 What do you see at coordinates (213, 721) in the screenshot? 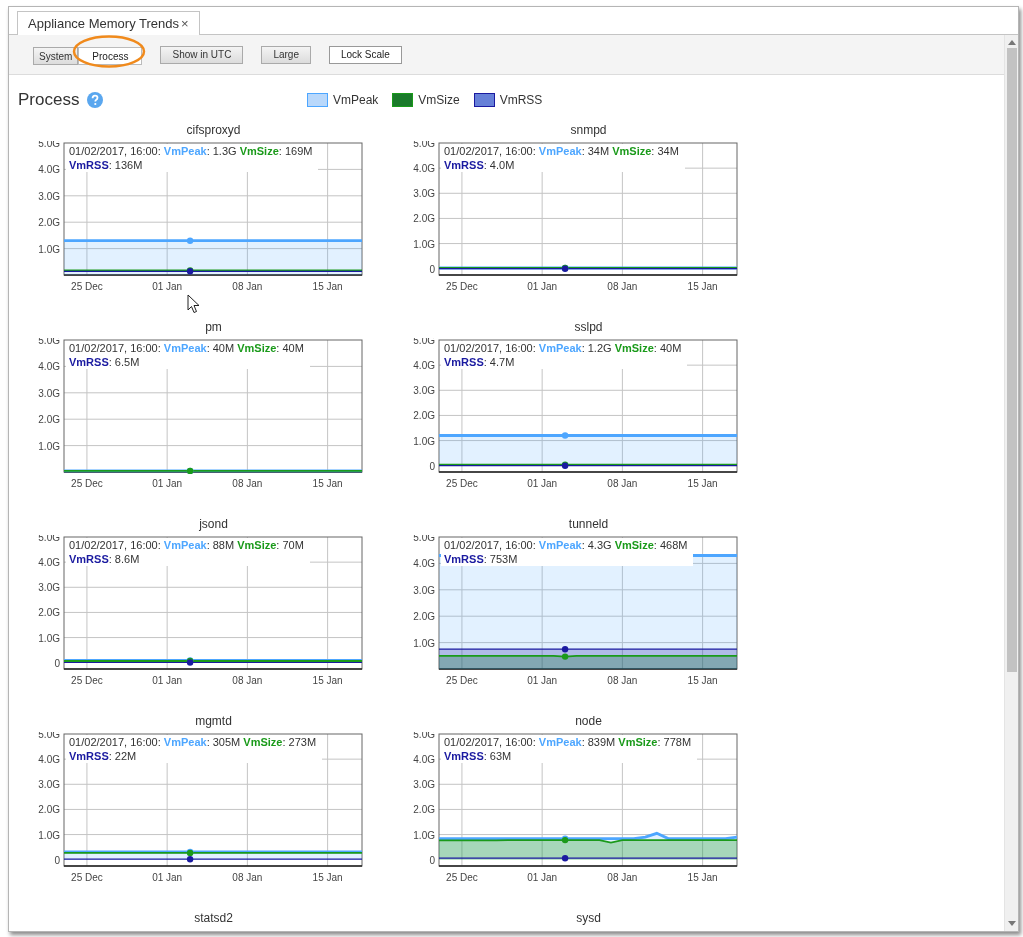
I see `chart-title: mgmtd` at bounding box center [213, 721].